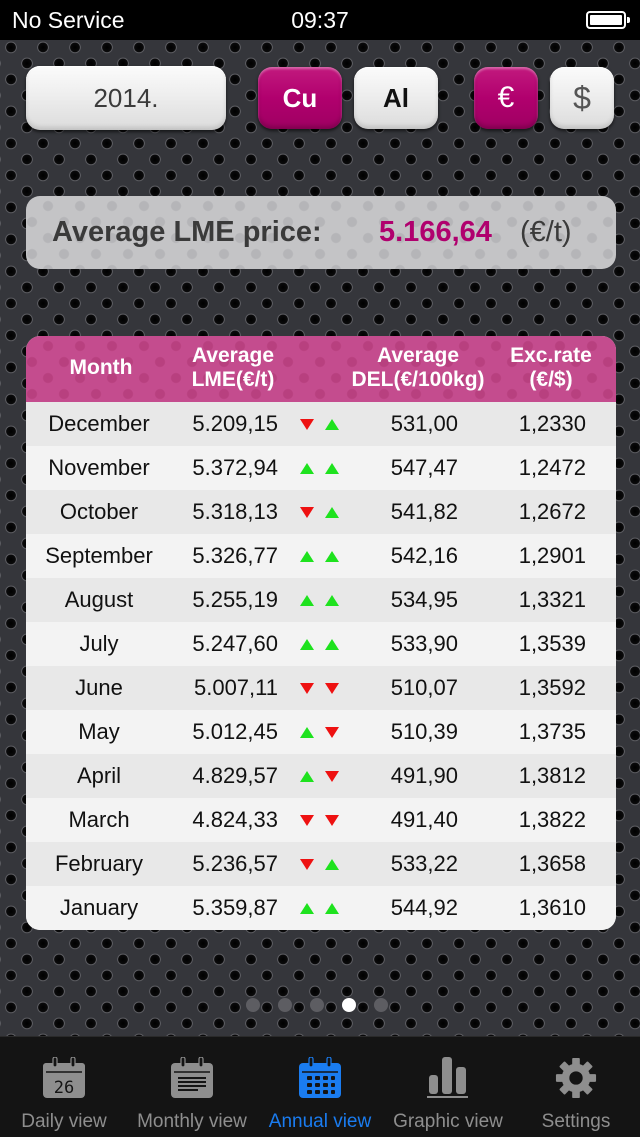 The width and height of the screenshot is (640, 1137). Describe the element at coordinates (99, 423) in the screenshot. I see `month-cell: December` at that location.